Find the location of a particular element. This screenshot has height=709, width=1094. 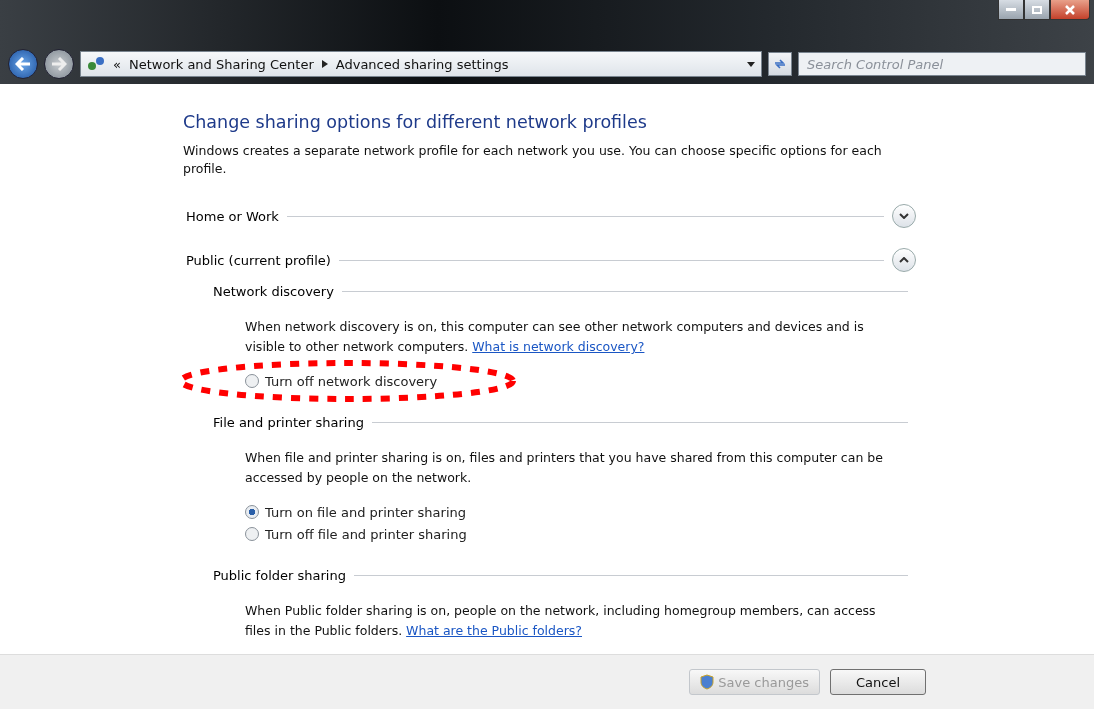

address-bar: « Network and Sharing Center Advanced sharing settings is located at coordinates (421, 64).